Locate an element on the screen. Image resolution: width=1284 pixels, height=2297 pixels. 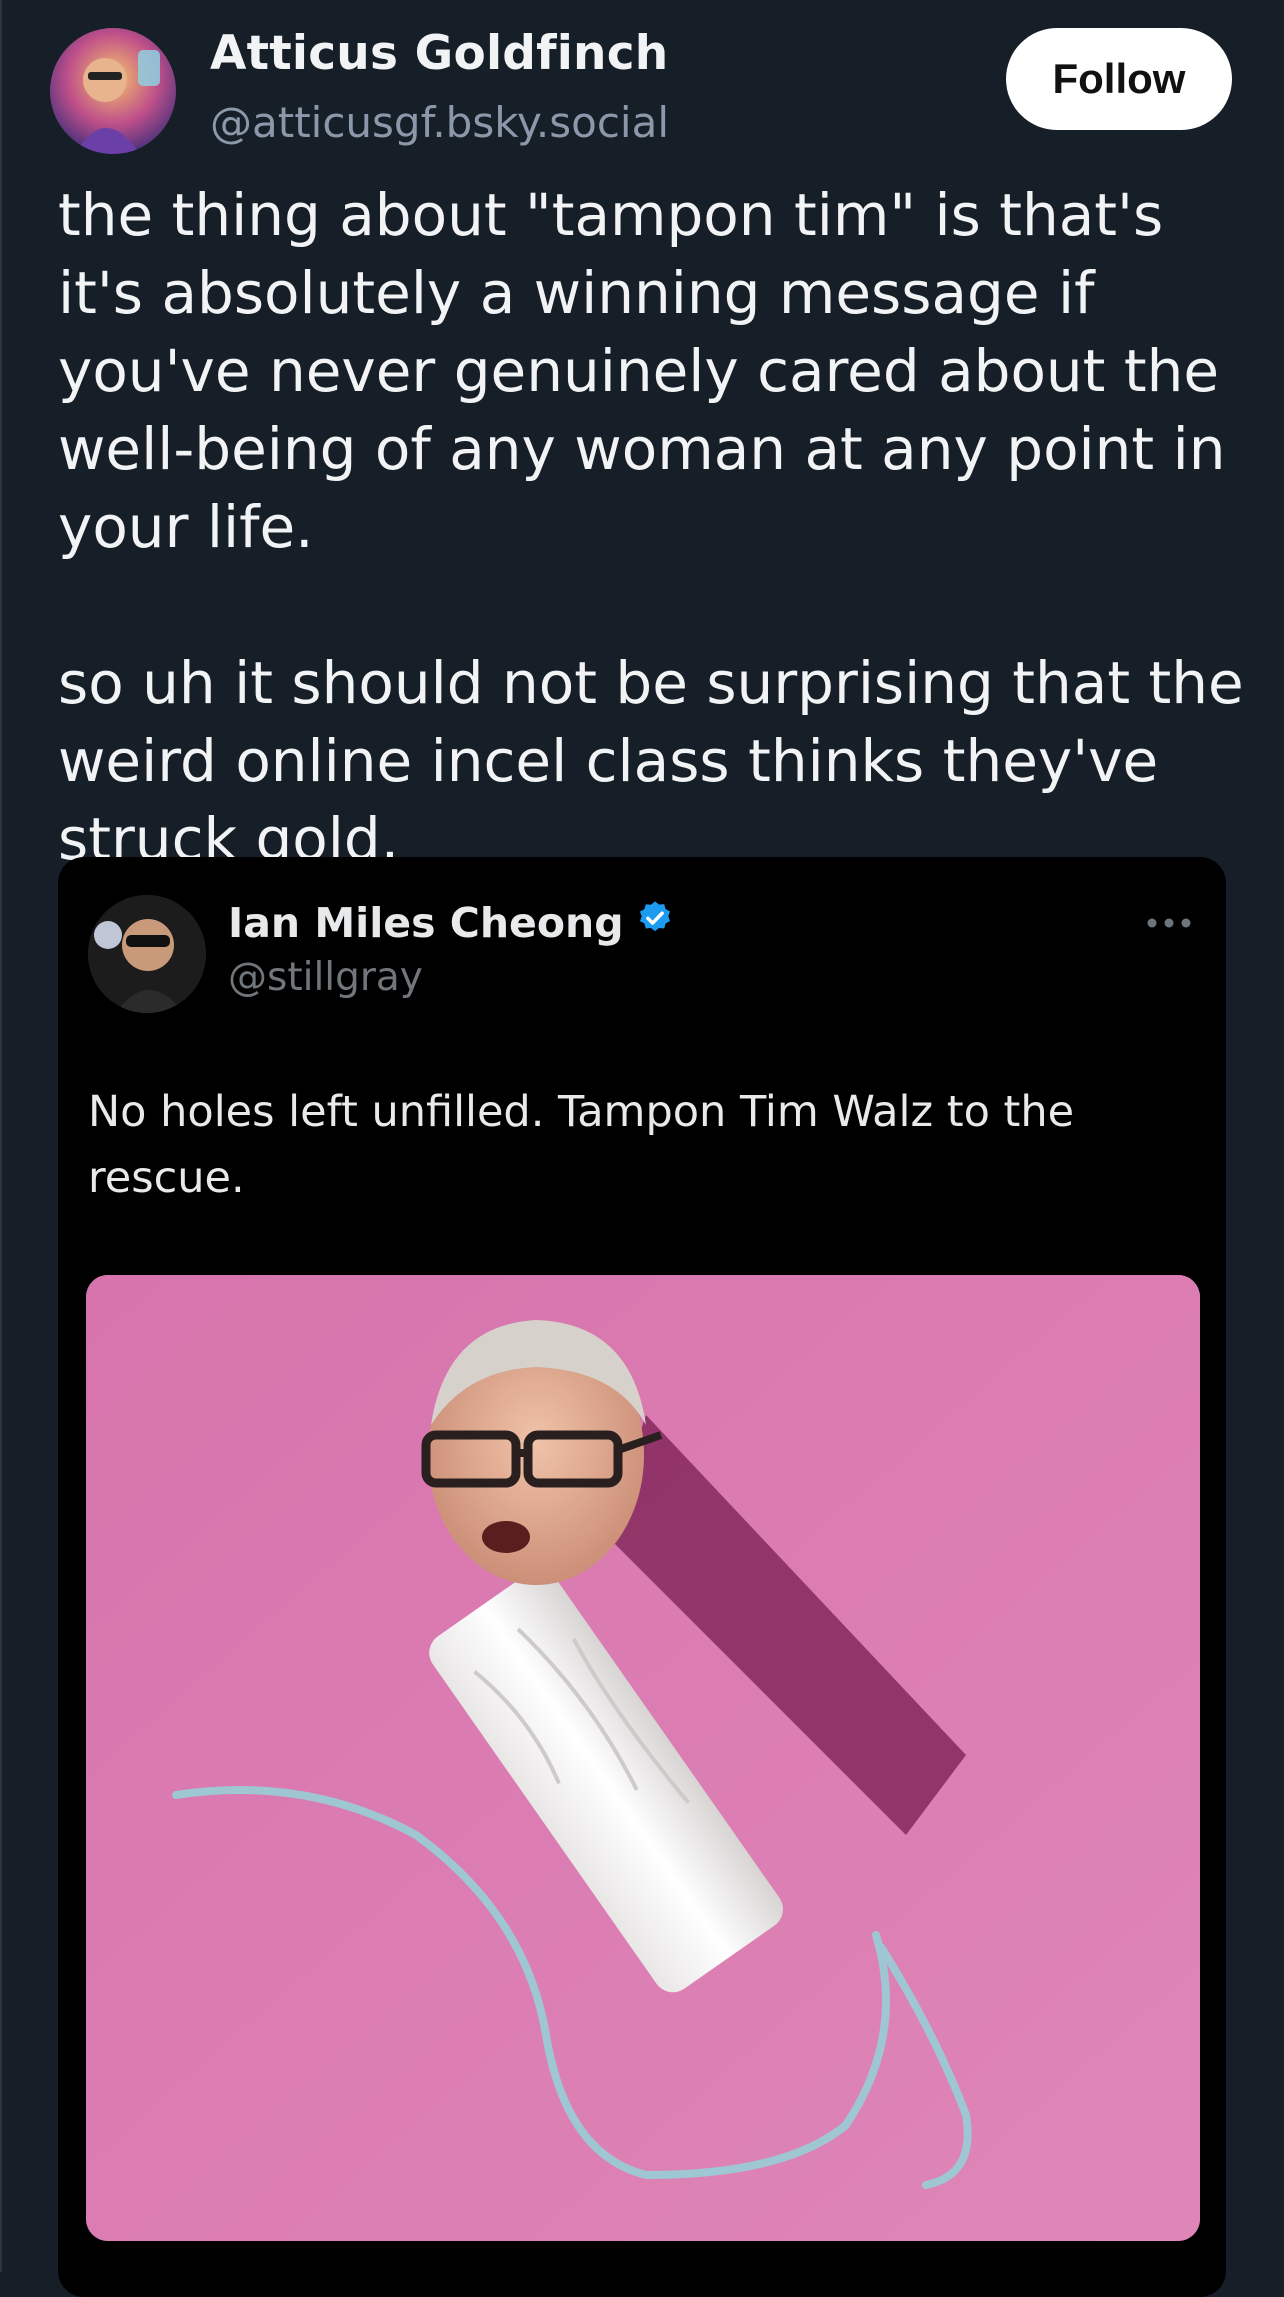
more-options-icon is located at coordinates (1169, 923).